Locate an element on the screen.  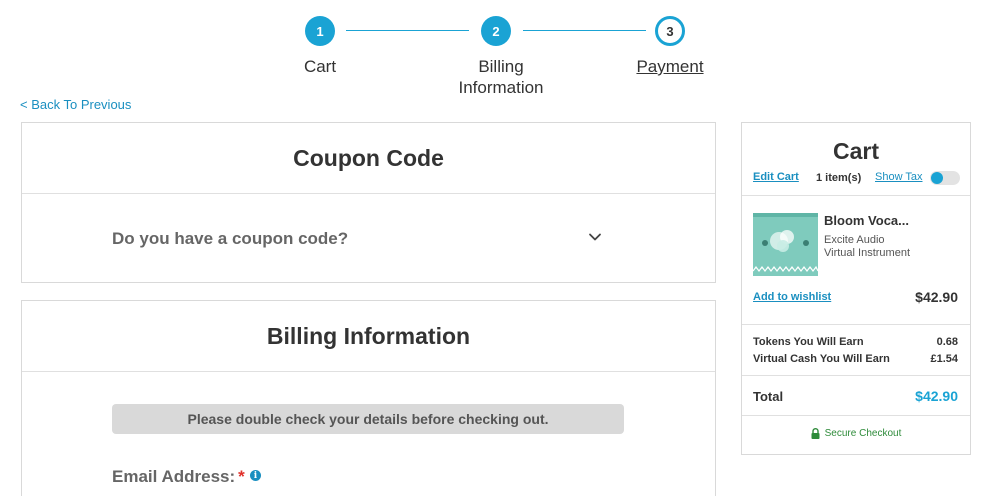
billing-title: Billing Information is located at coordinates (368, 336).